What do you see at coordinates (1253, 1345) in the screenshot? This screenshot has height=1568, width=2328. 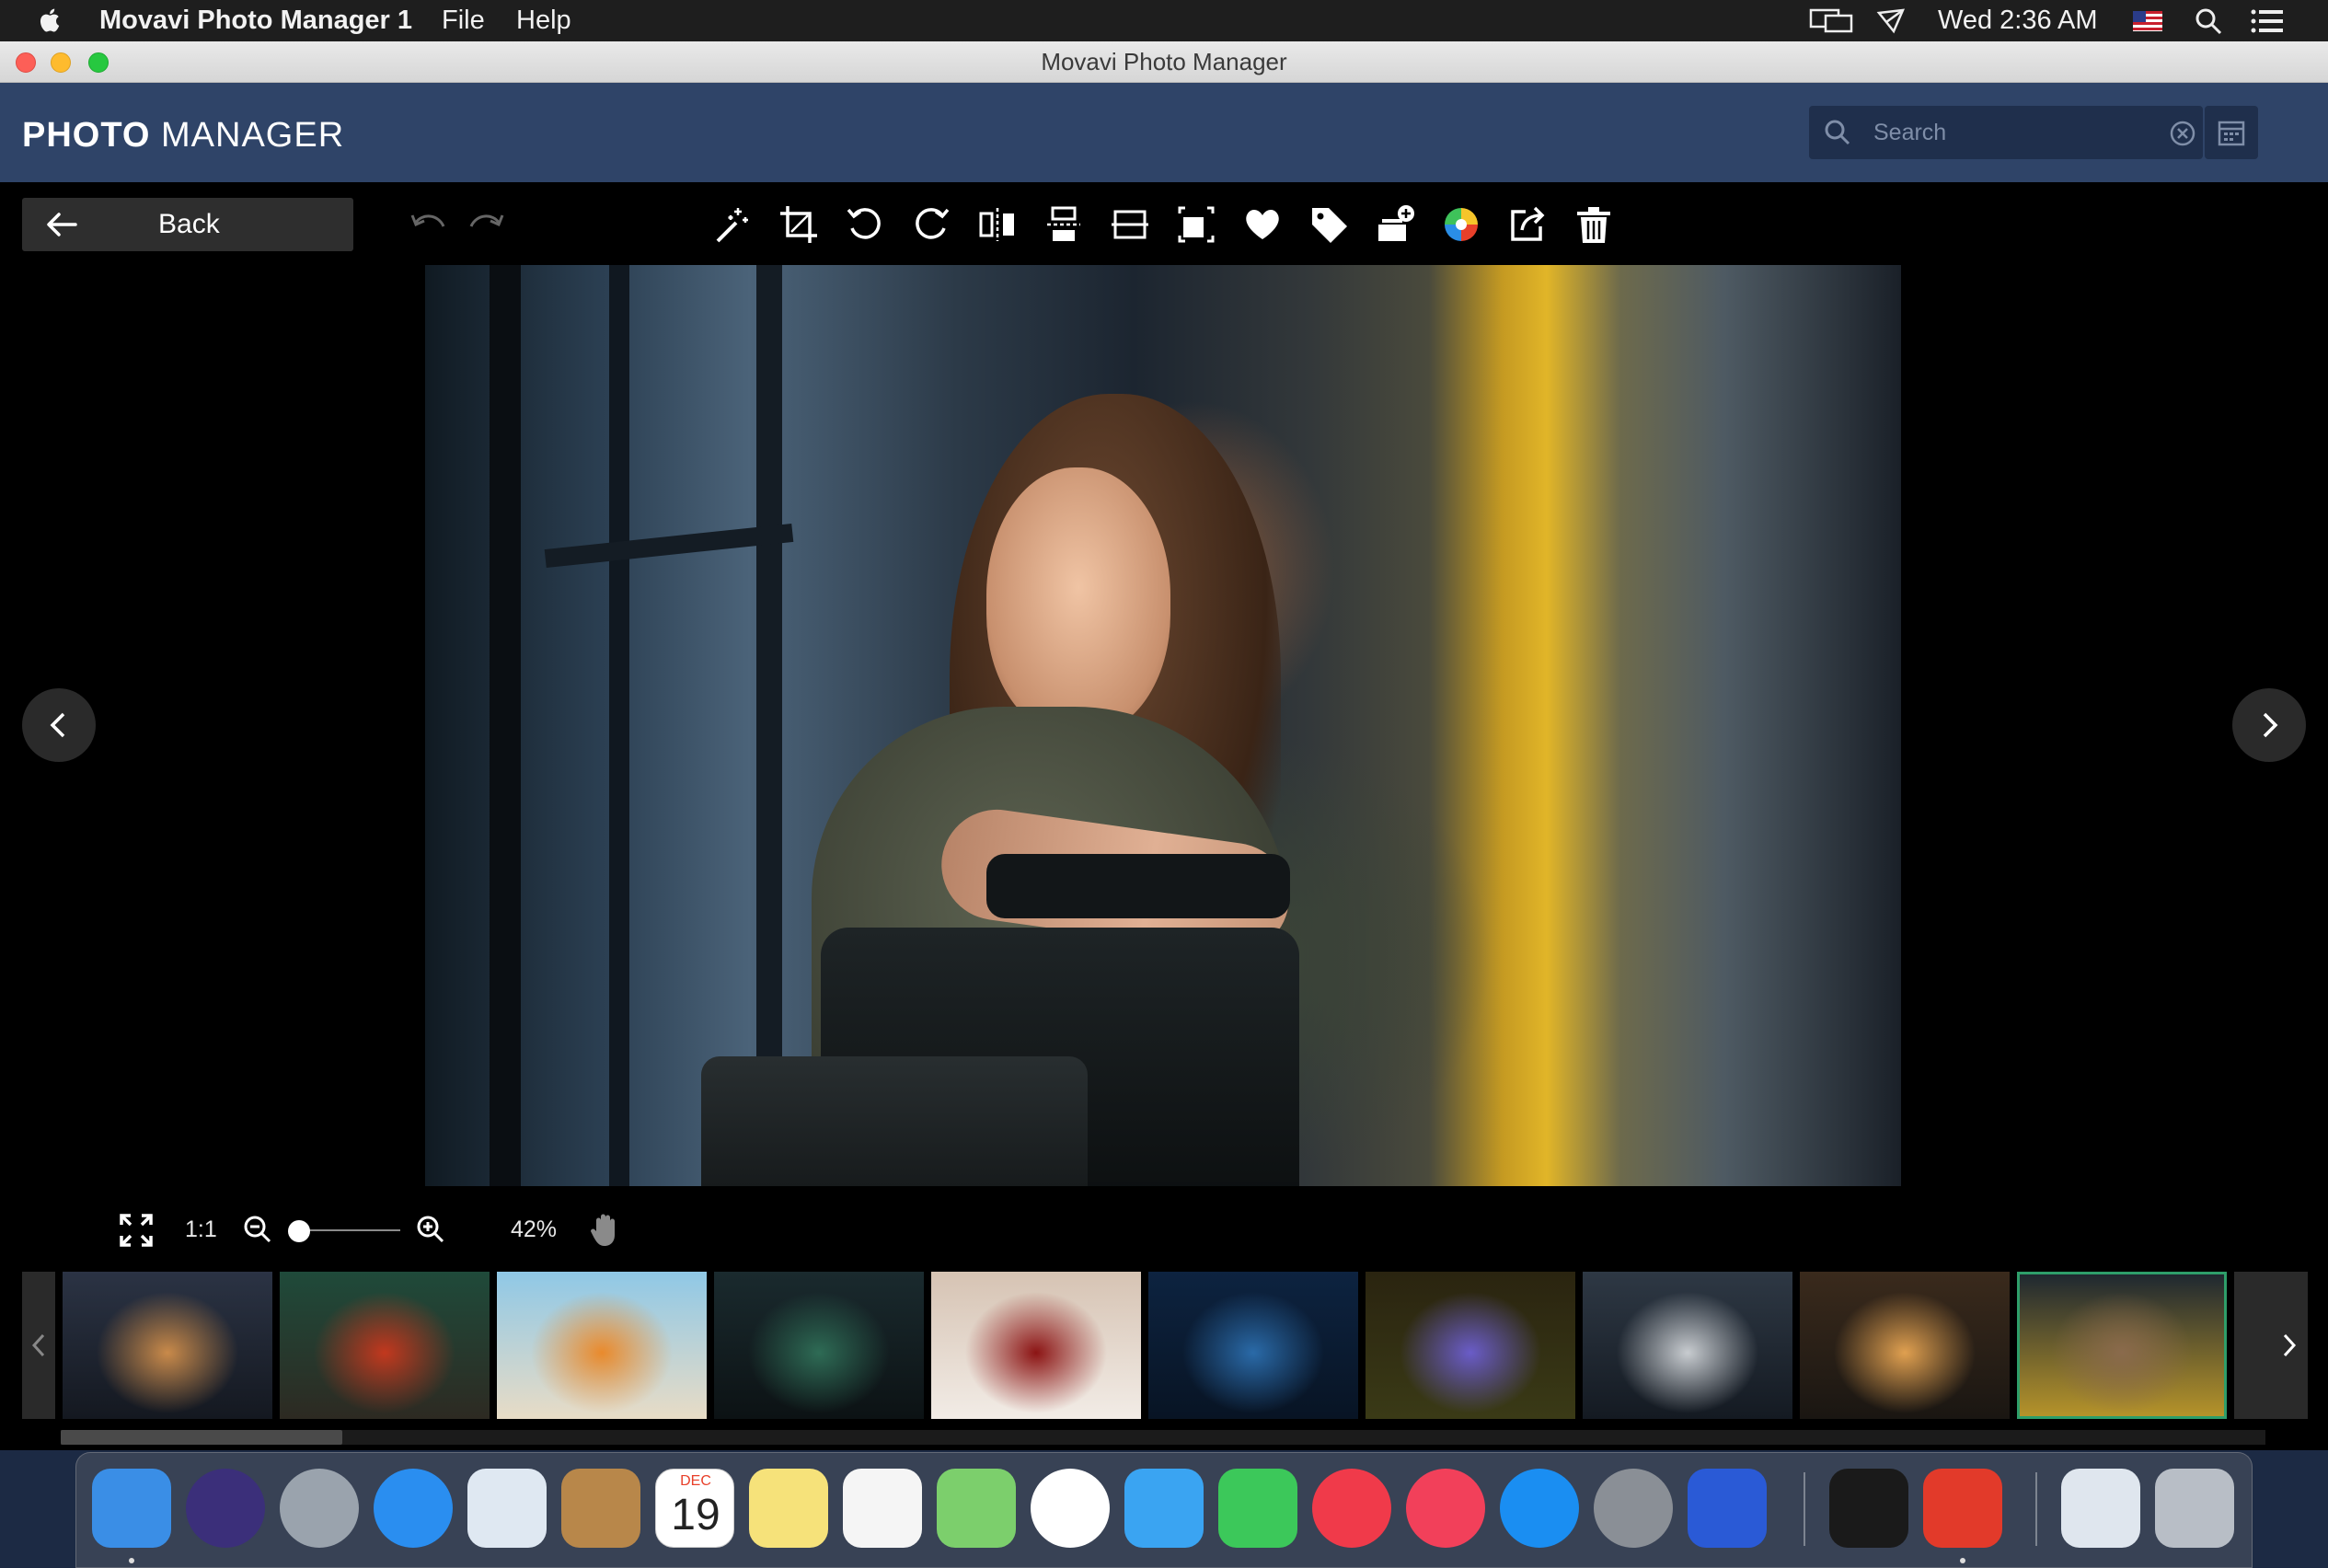 I see `thumb-waterfall-blue` at bounding box center [1253, 1345].